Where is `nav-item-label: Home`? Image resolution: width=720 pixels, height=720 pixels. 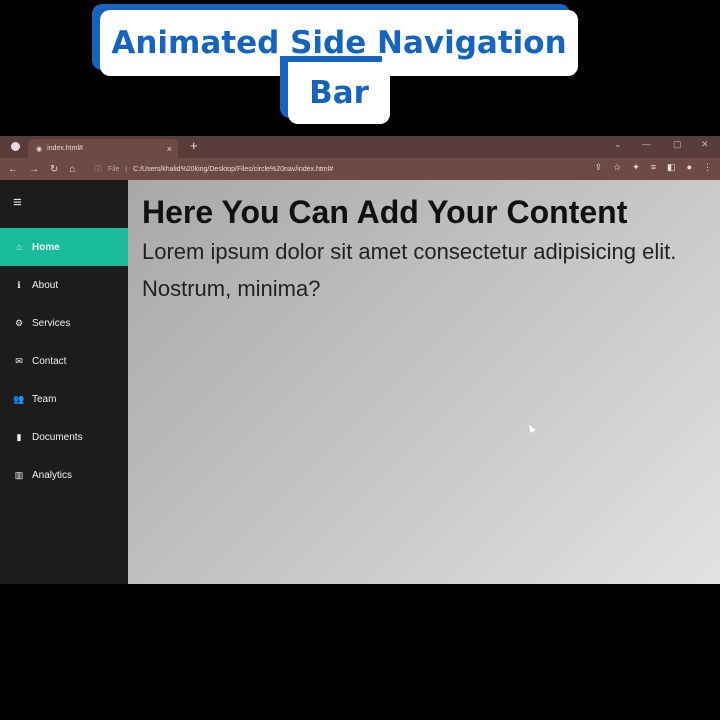
nav-item-label: Home is located at coordinates (46, 247).